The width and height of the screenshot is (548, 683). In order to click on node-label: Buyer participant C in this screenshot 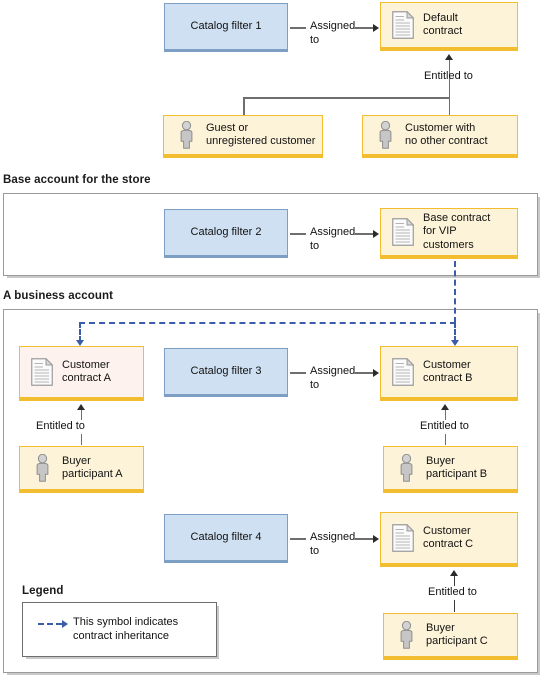, I will do `click(457, 634)`.